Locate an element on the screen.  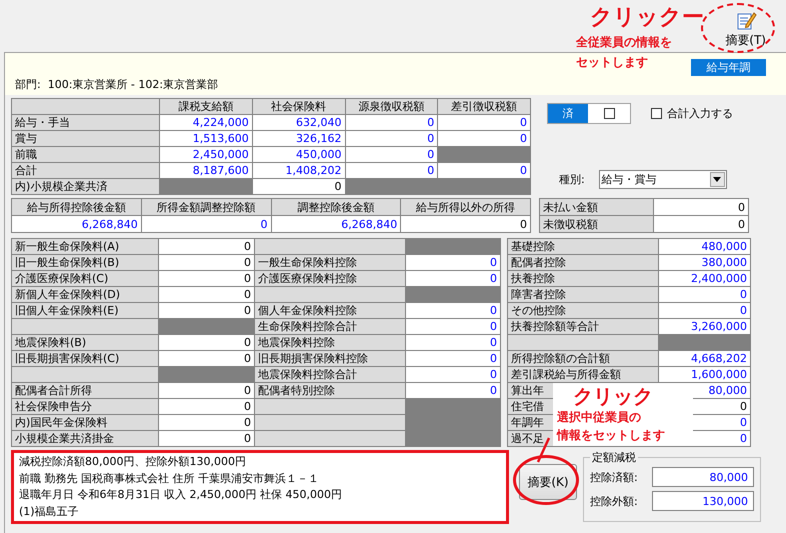
table-cell: 3,260,000 is located at coordinates (704, 326).